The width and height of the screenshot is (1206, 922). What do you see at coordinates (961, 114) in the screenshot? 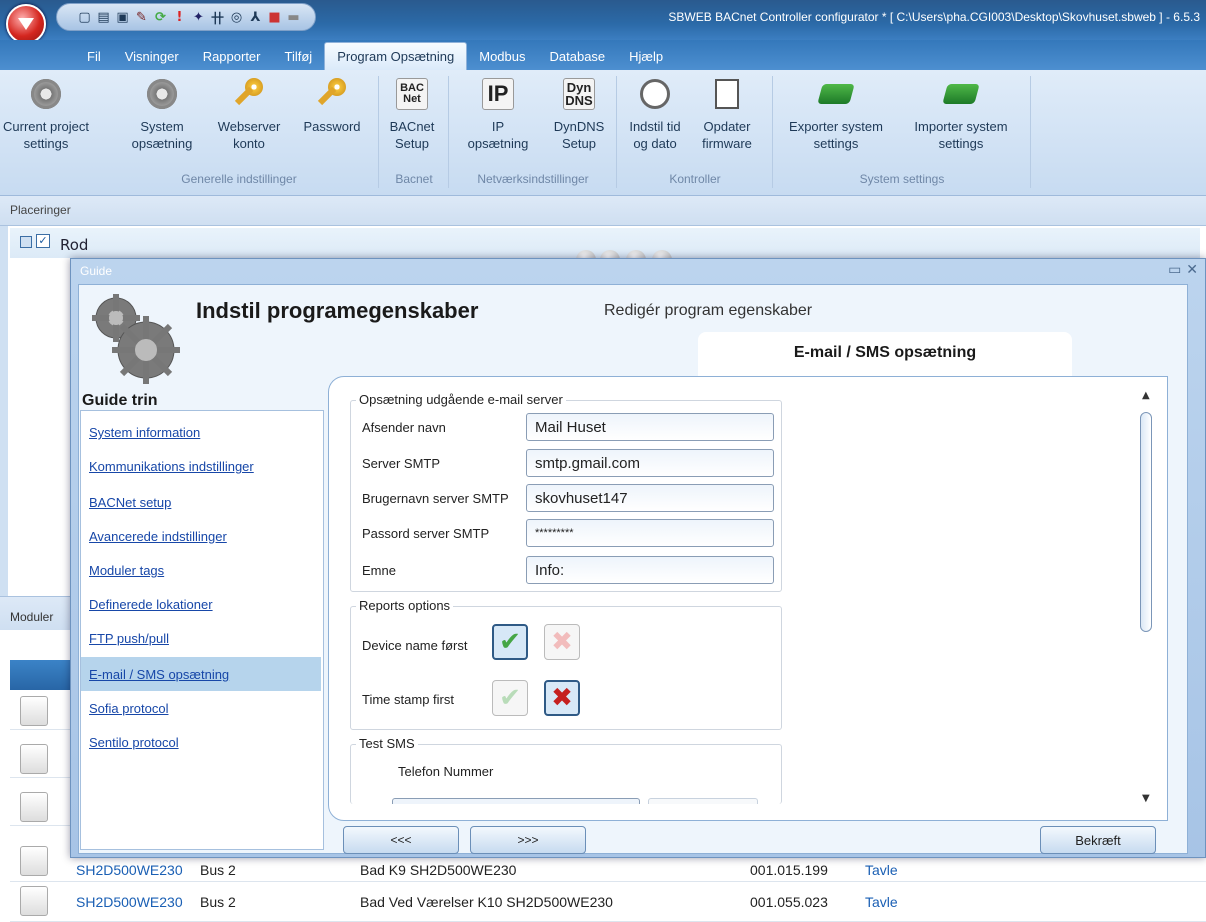
I see `importer-system-settings-button: Importer system settings` at bounding box center [961, 114].